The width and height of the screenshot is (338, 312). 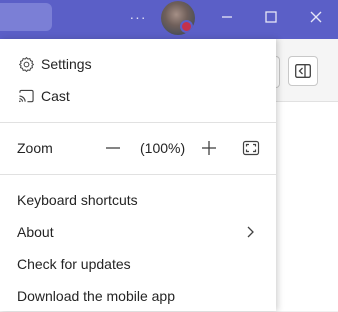 What do you see at coordinates (26, 64) in the screenshot?
I see `gear-icon` at bounding box center [26, 64].